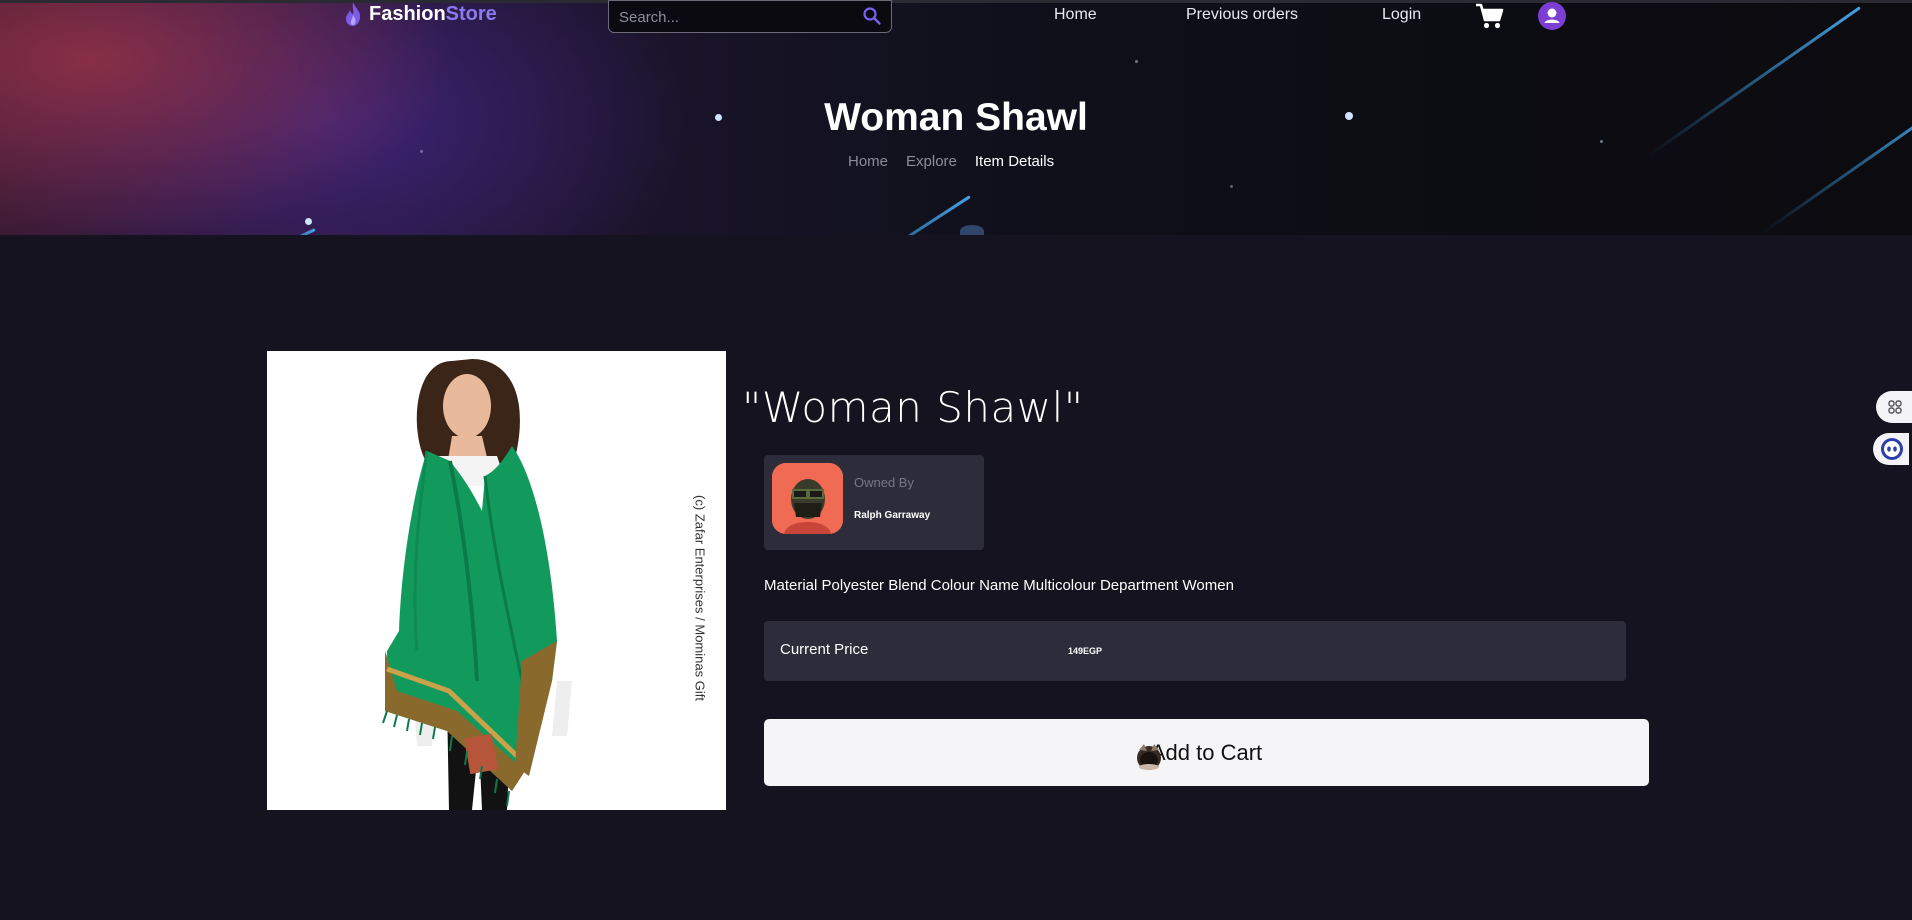 The width and height of the screenshot is (1912, 920). What do you see at coordinates (1242, 15) in the screenshot?
I see `nav-link-previous-orders: Previous orders` at bounding box center [1242, 15].